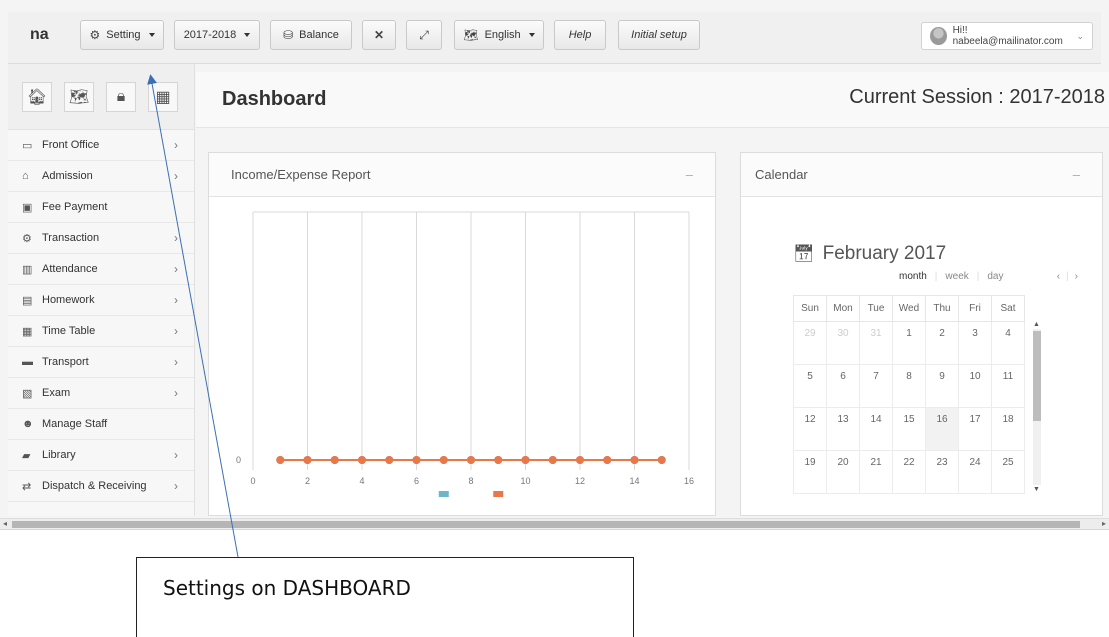  Describe the element at coordinates (1036, 489) in the screenshot. I see `scroll-down-icon: ▼` at that location.